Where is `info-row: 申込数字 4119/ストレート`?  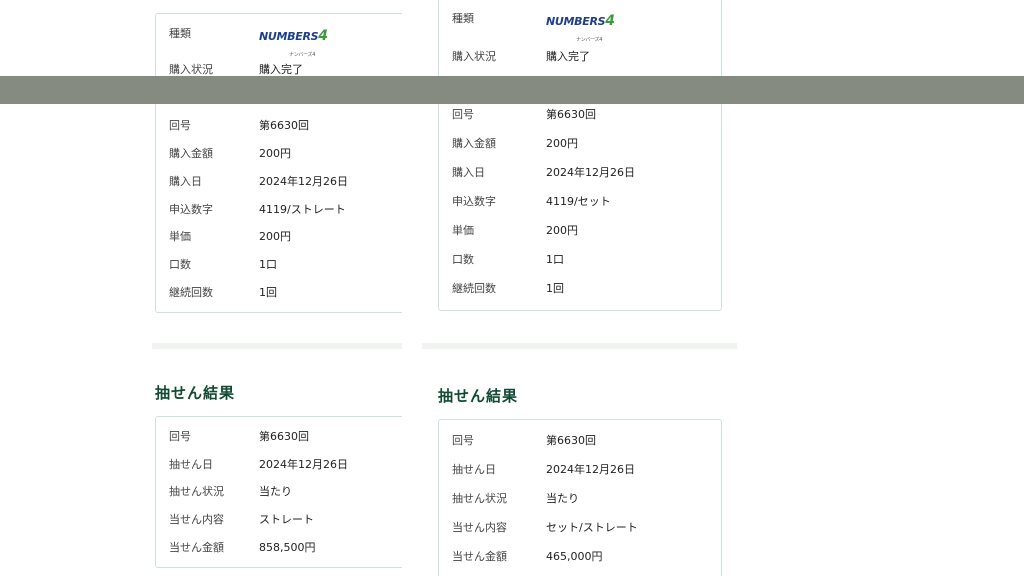 info-row: 申込数字 4119/ストレート is located at coordinates (279, 210).